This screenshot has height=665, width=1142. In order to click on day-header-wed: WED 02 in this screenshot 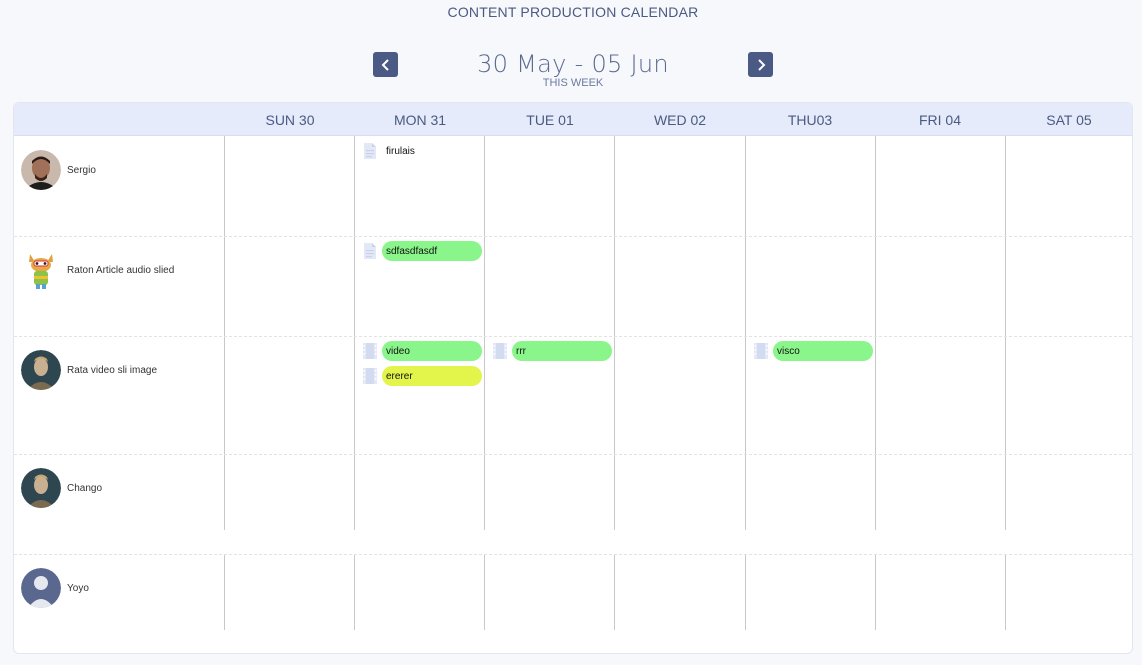, I will do `click(680, 120)`.